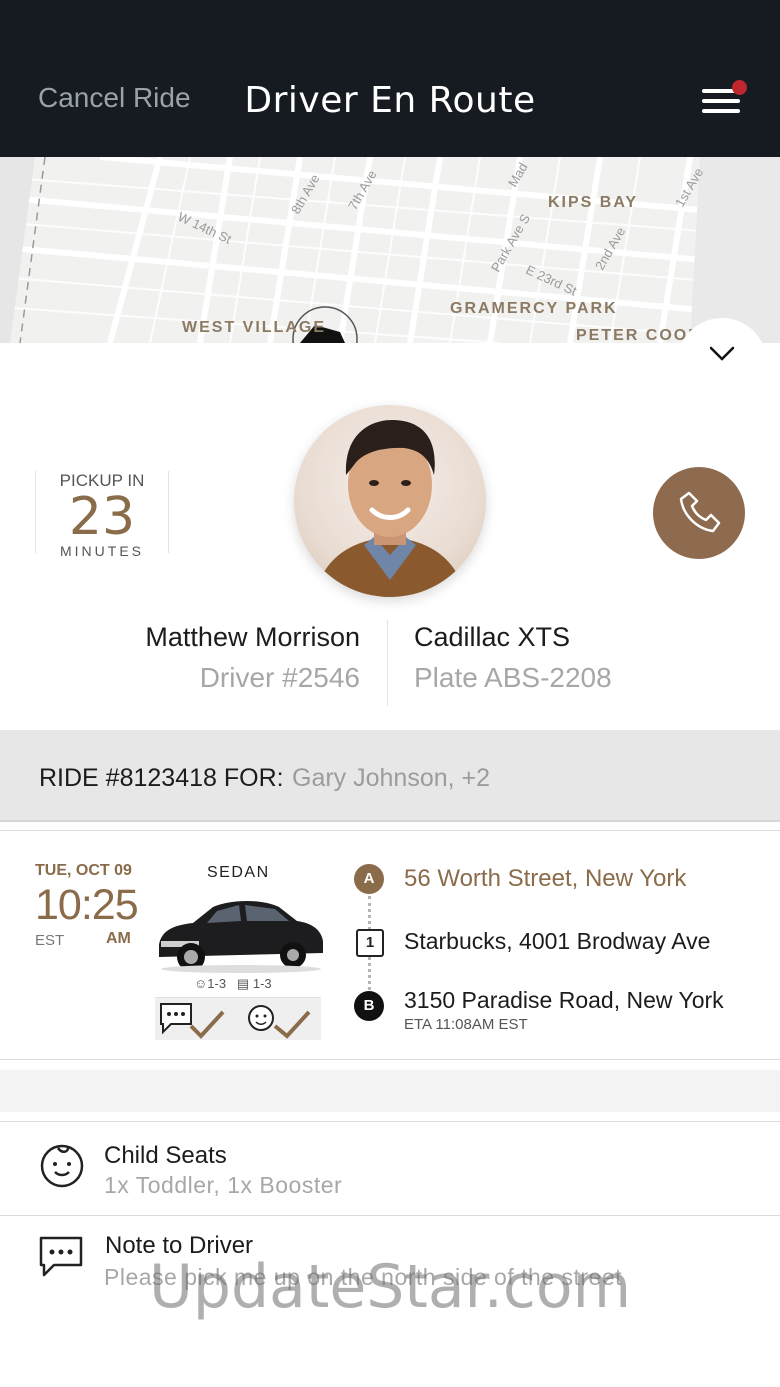  What do you see at coordinates (223, 1185) in the screenshot?
I see `child-seats-value: 1x Toddler, 1x Booster` at bounding box center [223, 1185].